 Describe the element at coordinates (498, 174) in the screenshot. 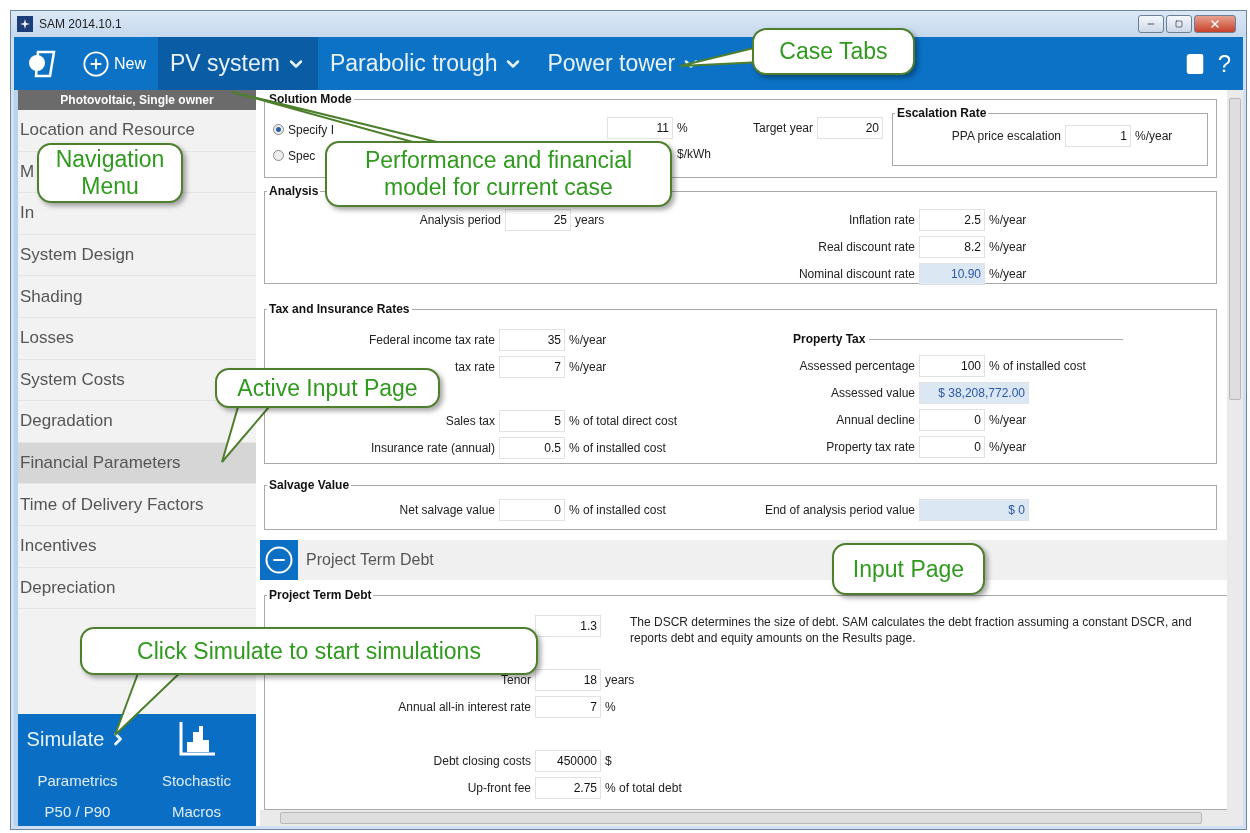

I see `callout: Performance and financial model for current case` at that location.